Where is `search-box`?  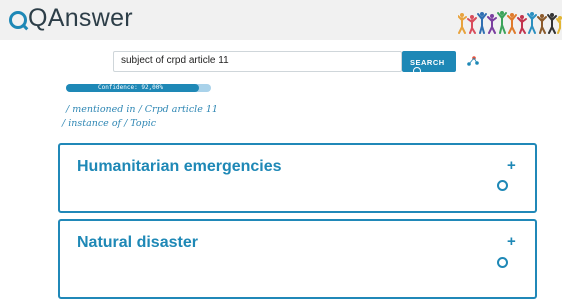 search-box is located at coordinates (257, 61).